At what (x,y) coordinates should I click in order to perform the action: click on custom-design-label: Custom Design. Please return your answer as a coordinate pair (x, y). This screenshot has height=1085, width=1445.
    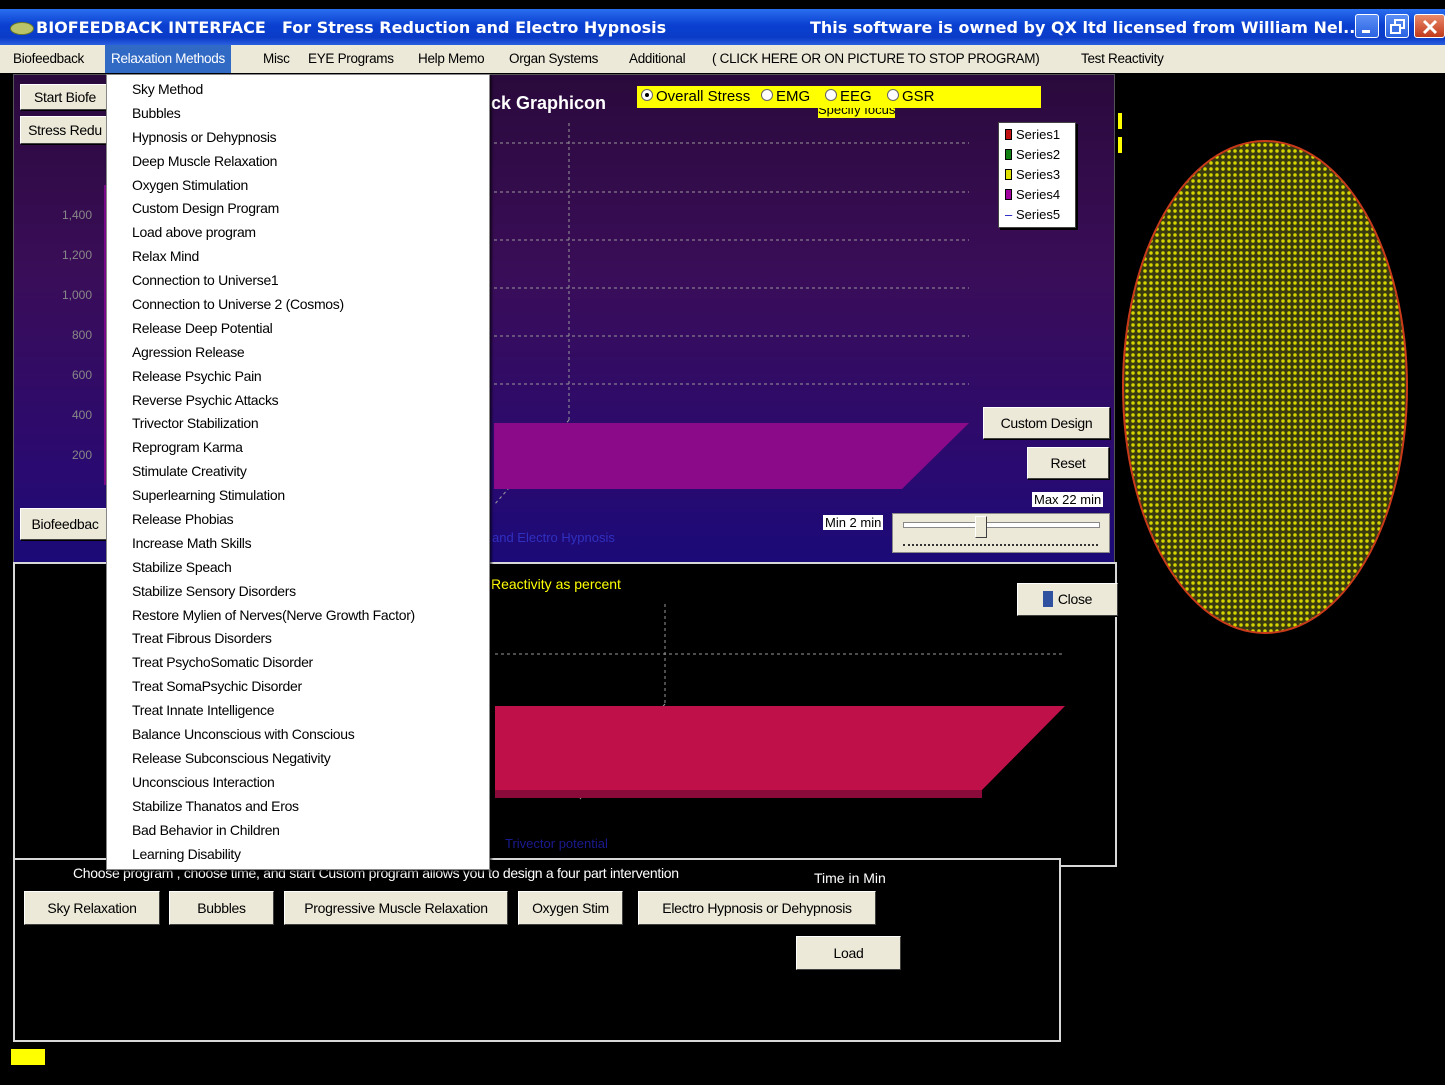
    Looking at the image, I should click on (1046, 423).